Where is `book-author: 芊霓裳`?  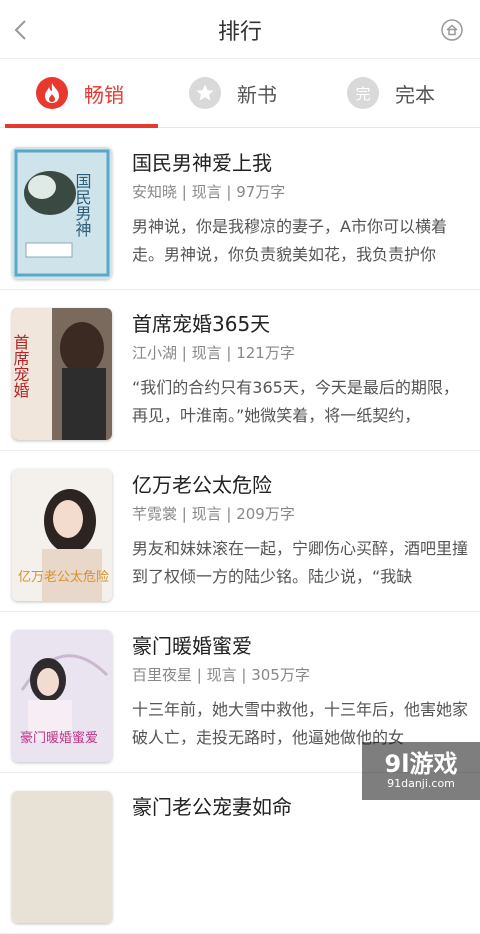
book-author: 芊霓裳 is located at coordinates (155, 514).